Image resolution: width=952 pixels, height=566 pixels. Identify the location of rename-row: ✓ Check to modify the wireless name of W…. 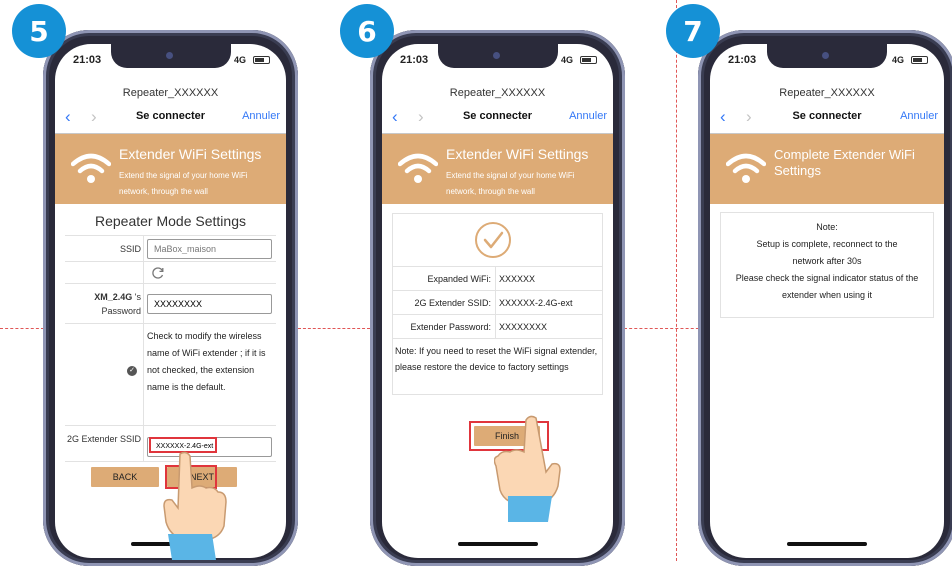
(170, 374).